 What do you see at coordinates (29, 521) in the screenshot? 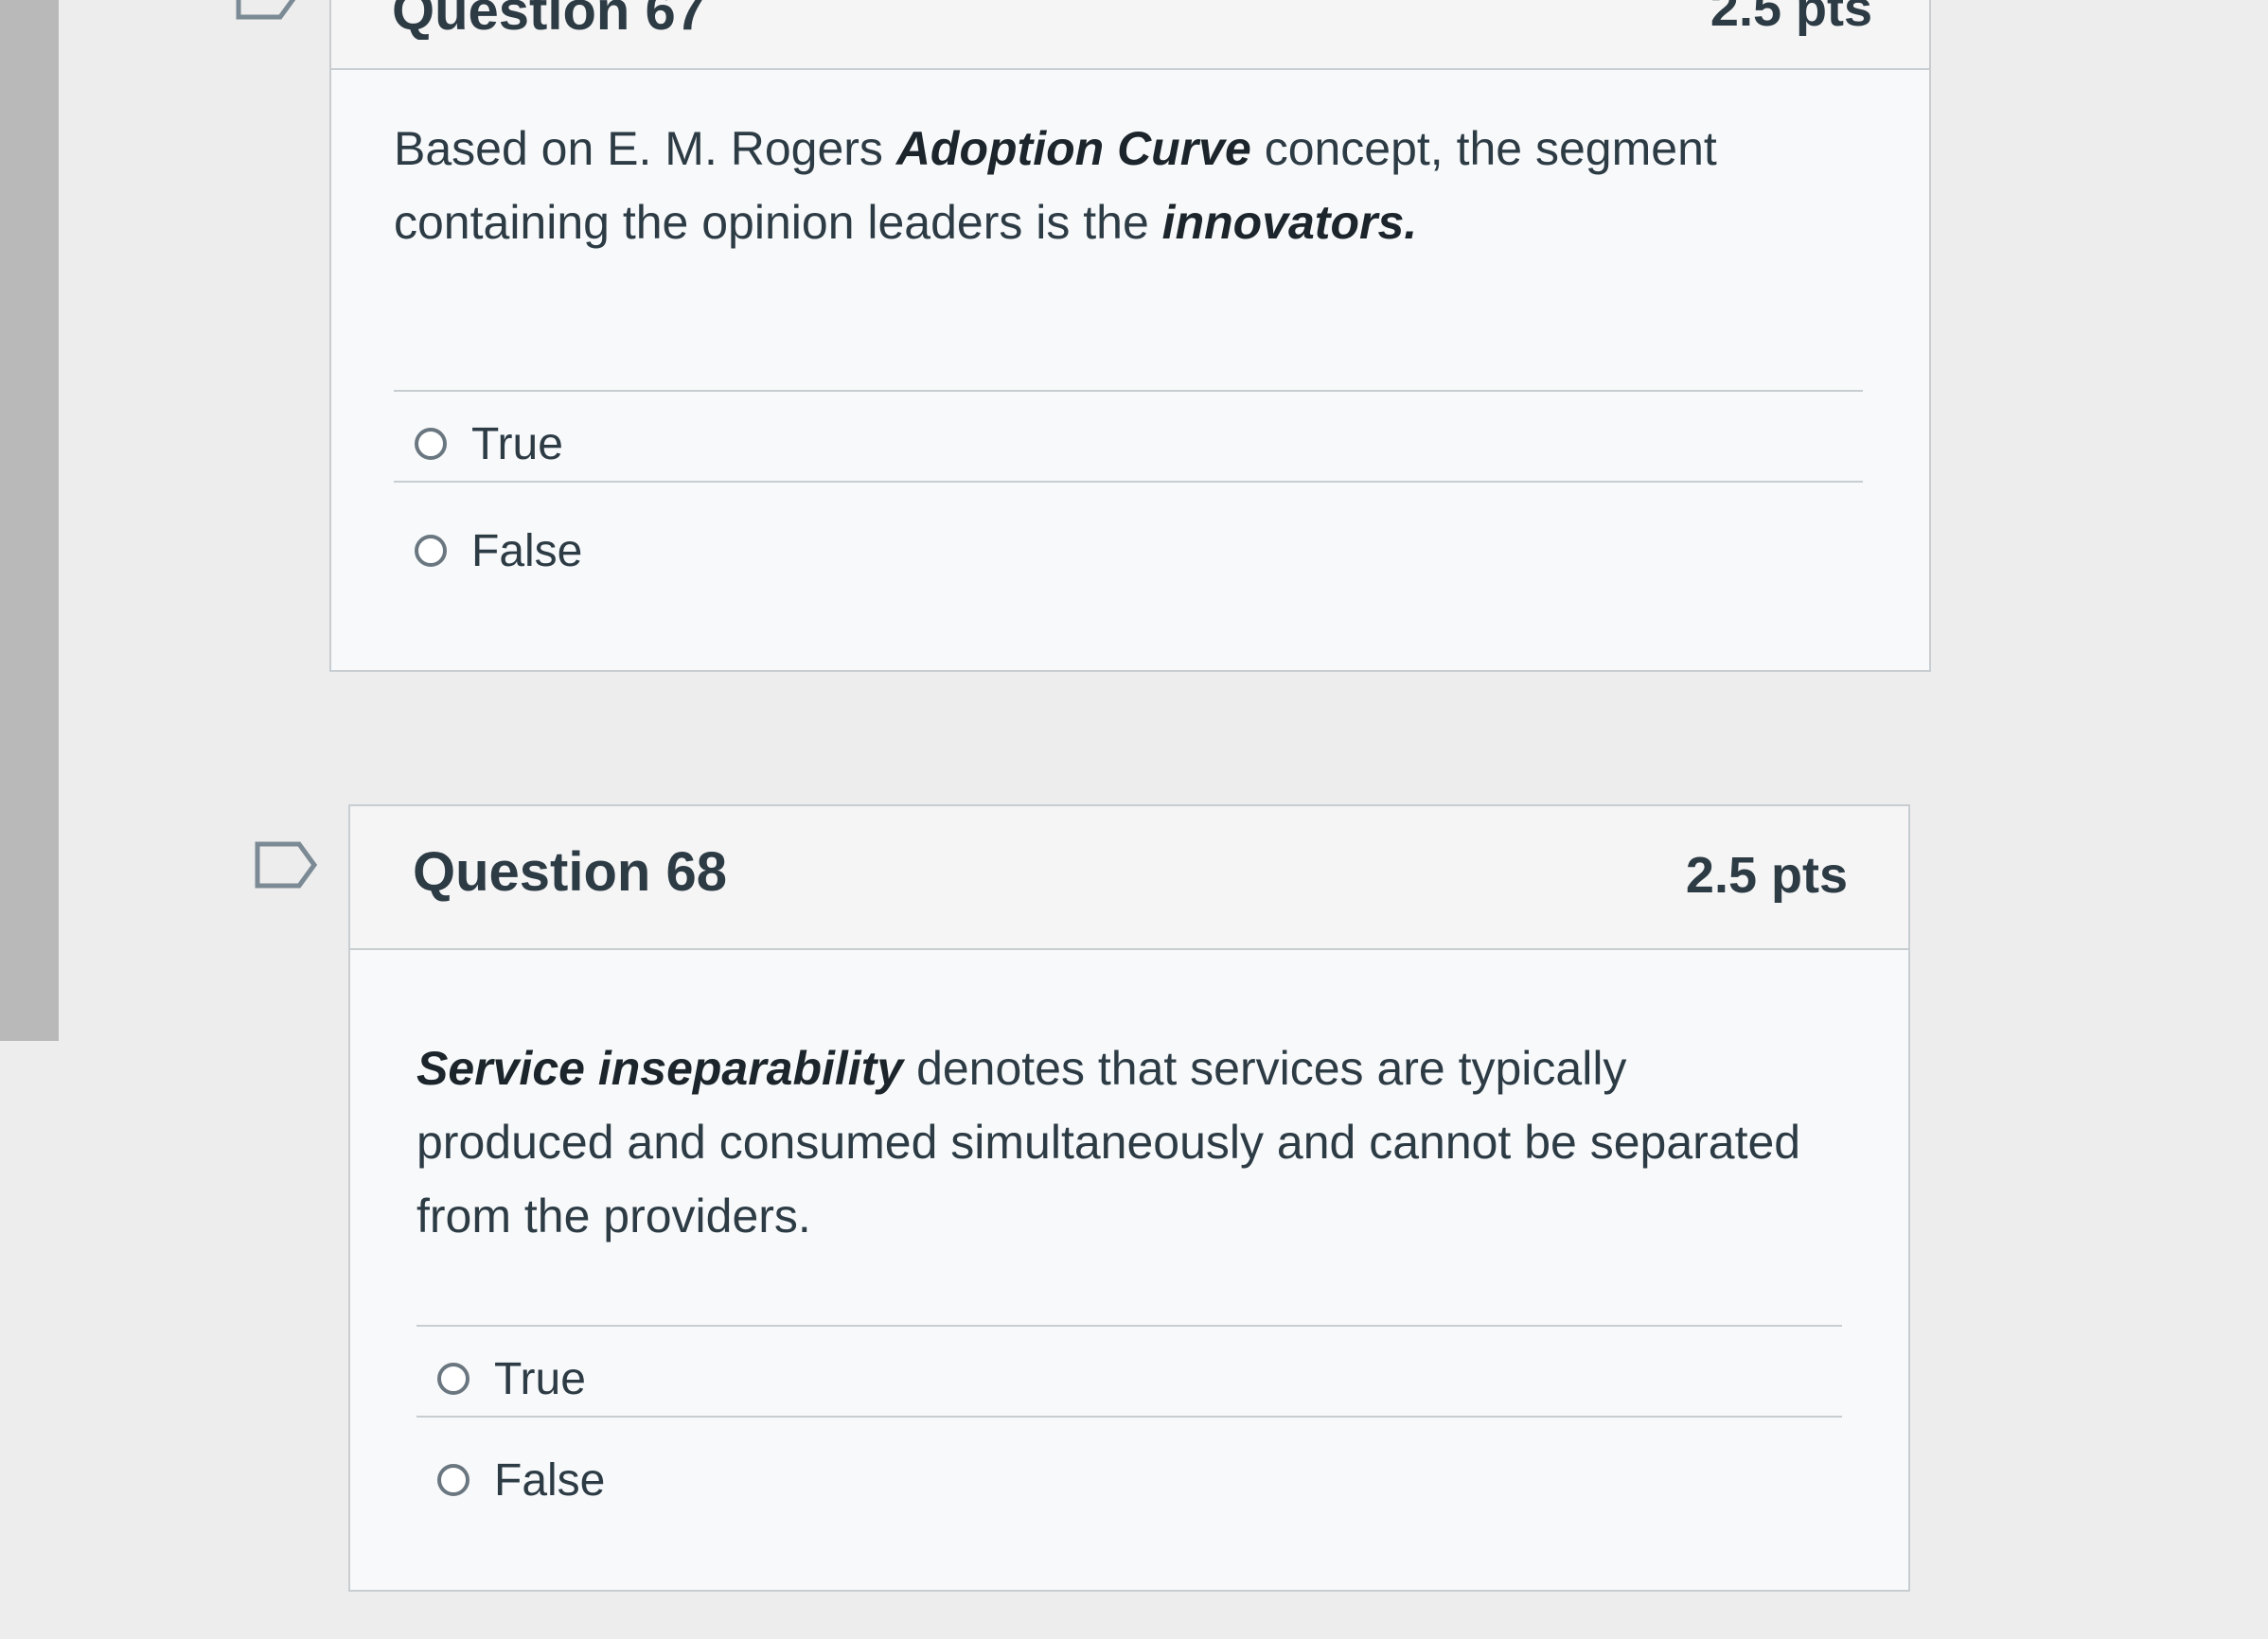
I see `left-scroll-rail` at bounding box center [29, 521].